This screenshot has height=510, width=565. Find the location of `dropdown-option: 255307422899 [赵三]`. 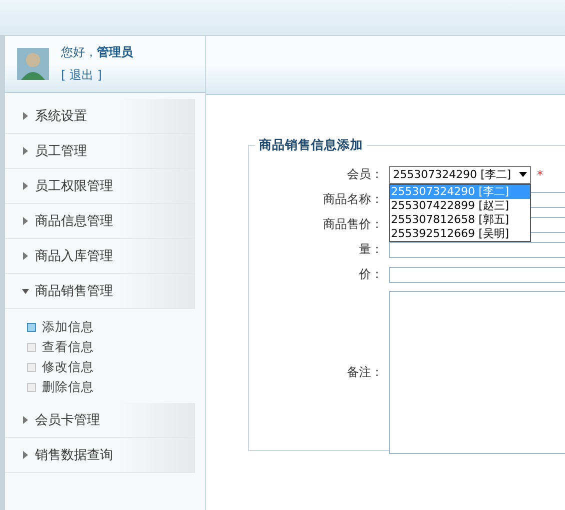

dropdown-option: 255307422899 [赵三] is located at coordinates (460, 205).